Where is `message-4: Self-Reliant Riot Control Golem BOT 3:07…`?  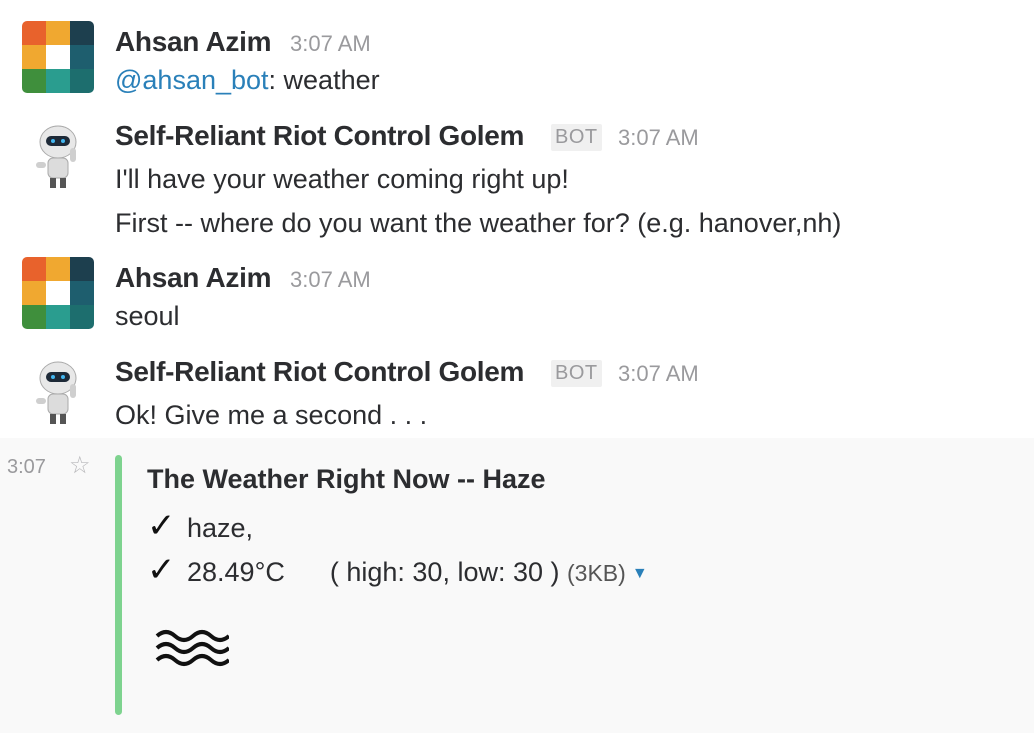
message-4: Self-Reliant Riot Control Golem BOT 3:07… is located at coordinates (517, 394).